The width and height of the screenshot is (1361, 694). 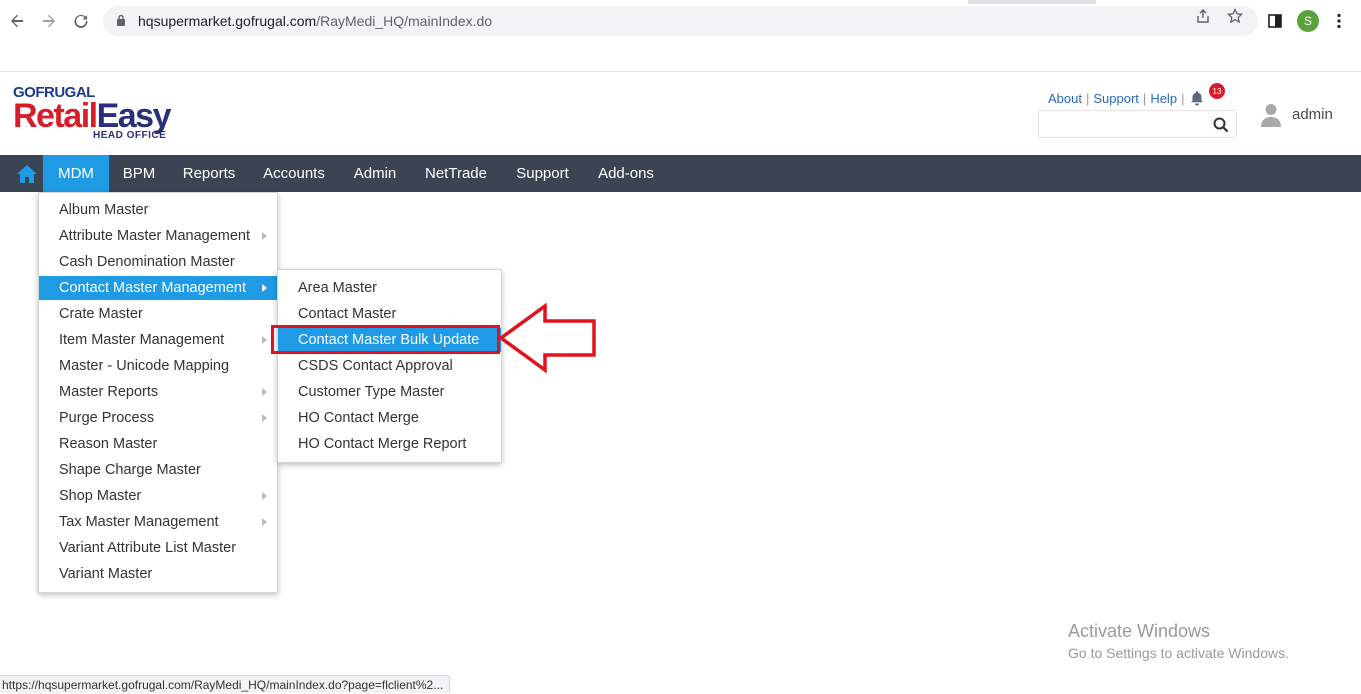 I want to click on menu-item-crate-master: Crate Master, so click(x=158, y=314).